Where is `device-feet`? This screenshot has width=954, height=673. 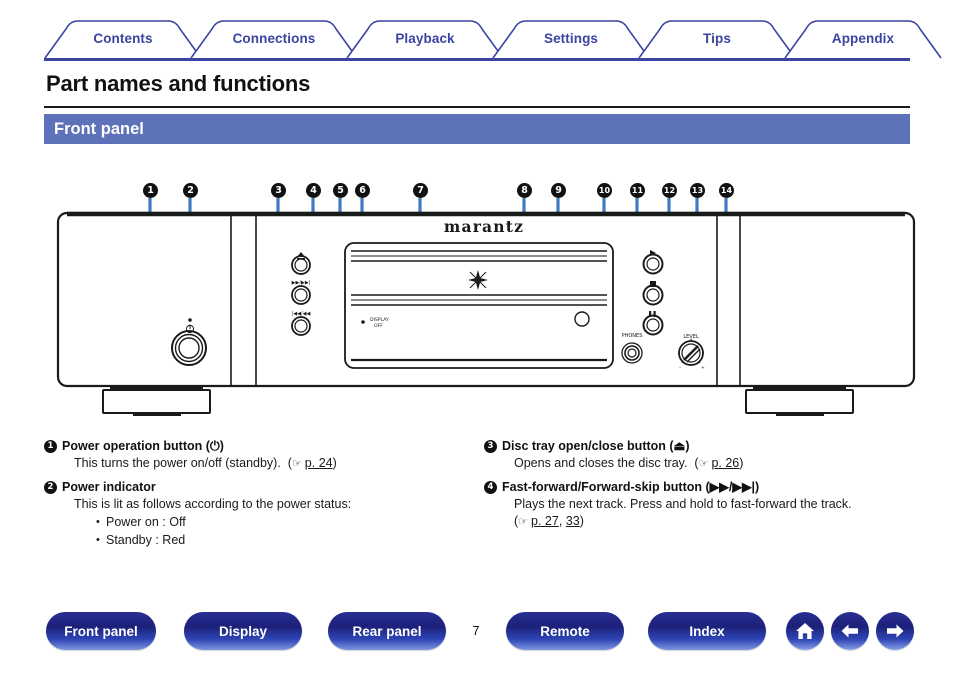
device-feet is located at coordinates (478, 401).